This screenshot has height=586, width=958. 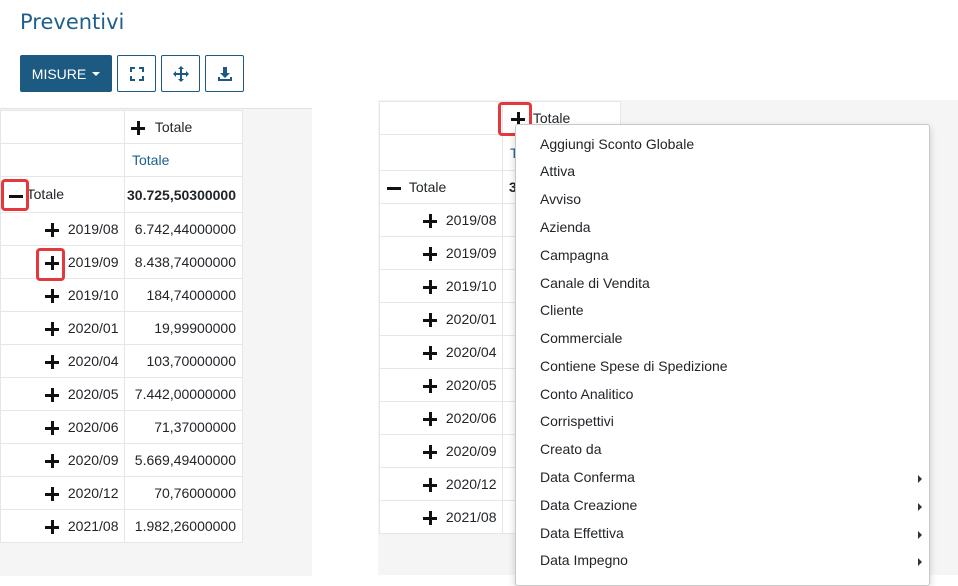 I want to click on cell-value: 103,70000000, so click(x=183, y=361).